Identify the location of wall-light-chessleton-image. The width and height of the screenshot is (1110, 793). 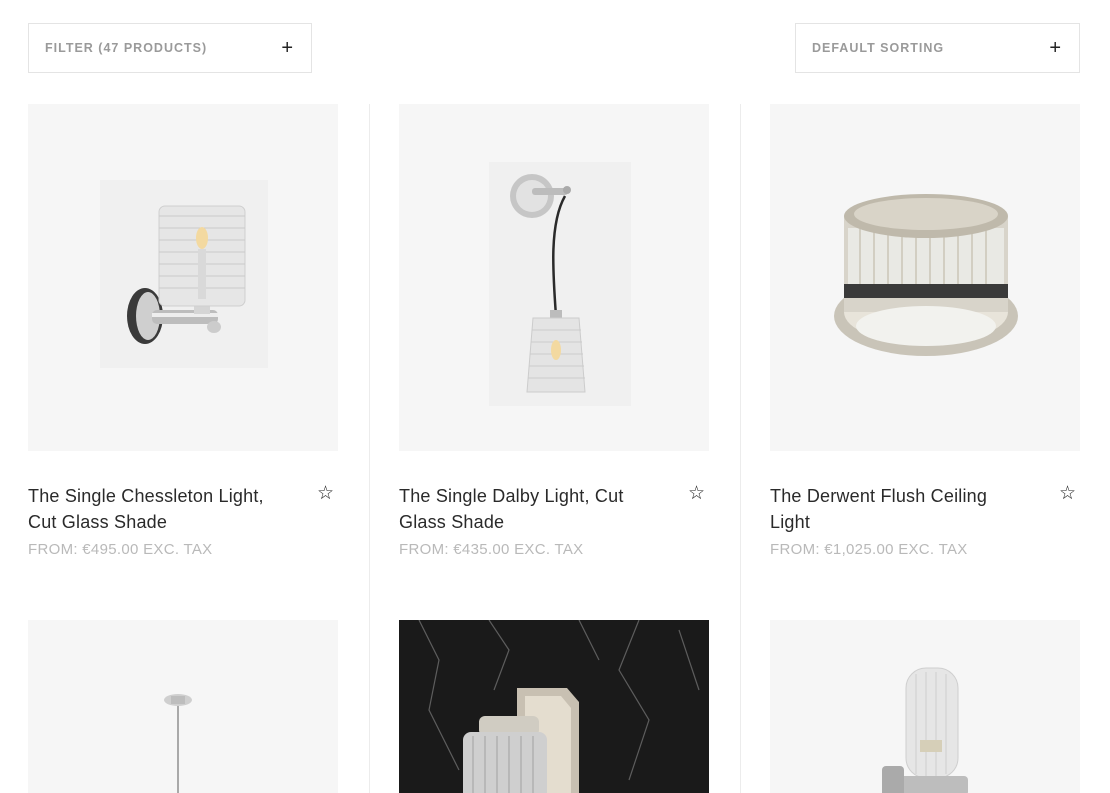
(184, 274).